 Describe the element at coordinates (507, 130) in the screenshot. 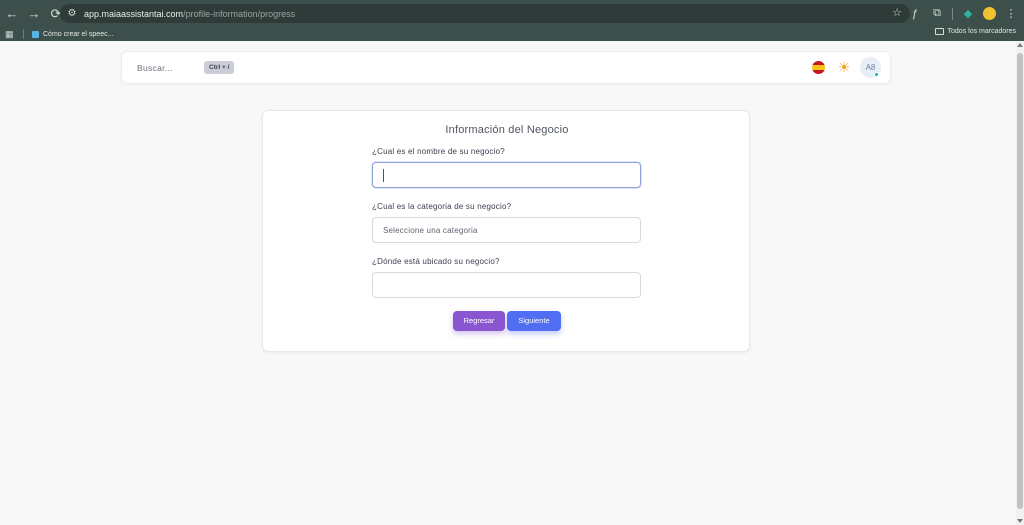

I see `page-title: Información del Negocio` at that location.